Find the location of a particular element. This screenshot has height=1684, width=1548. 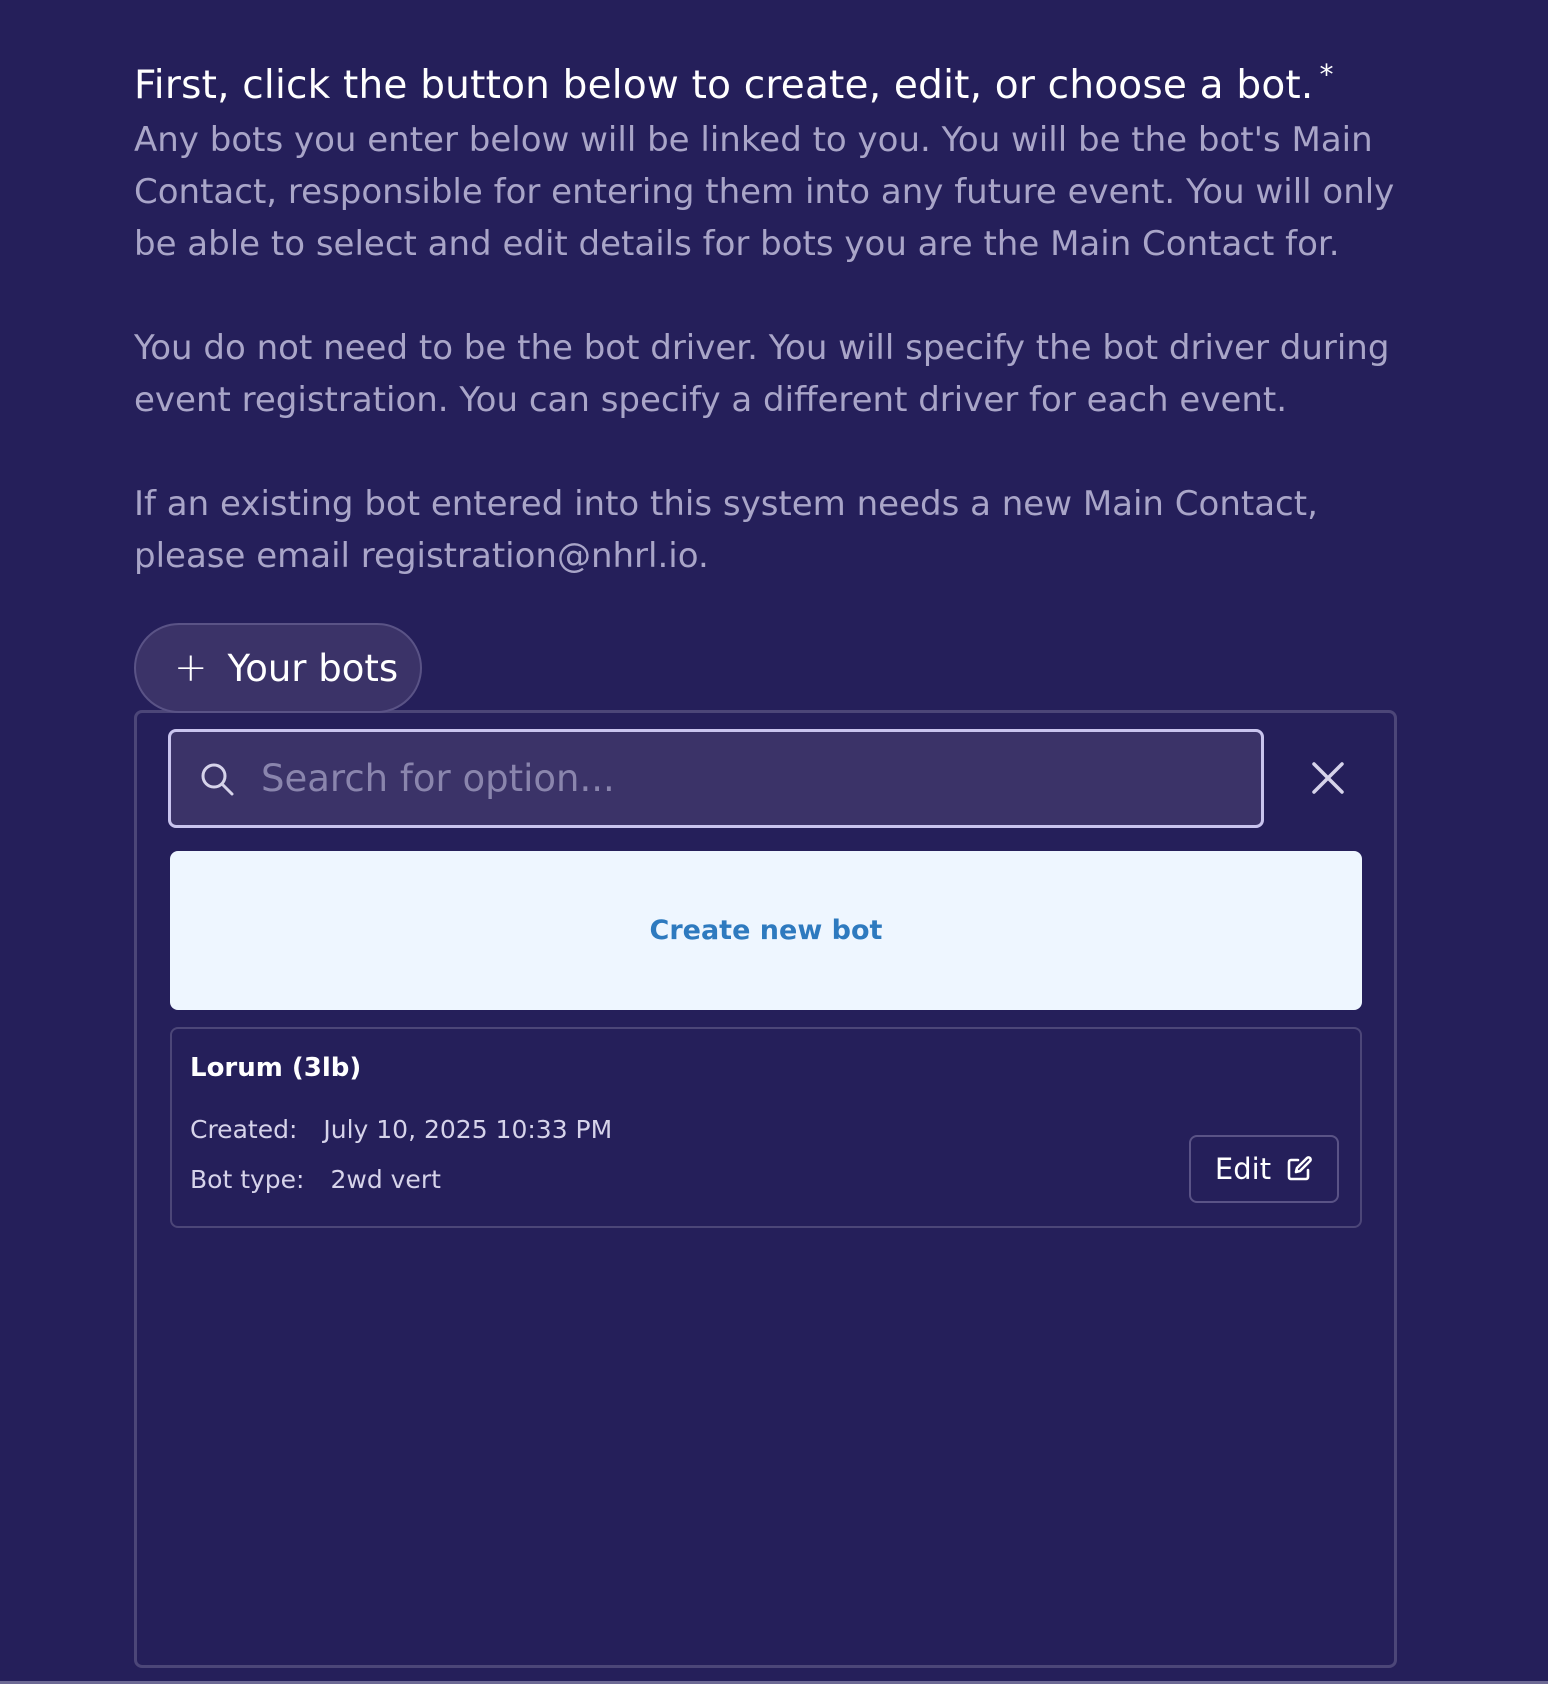

external-edit-icon is located at coordinates (1299, 1169).